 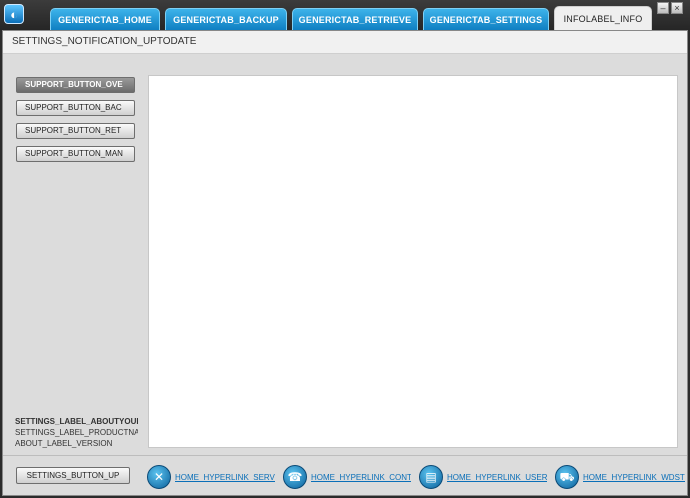 I want to click on minimize-button: –, so click(x=663, y=8).